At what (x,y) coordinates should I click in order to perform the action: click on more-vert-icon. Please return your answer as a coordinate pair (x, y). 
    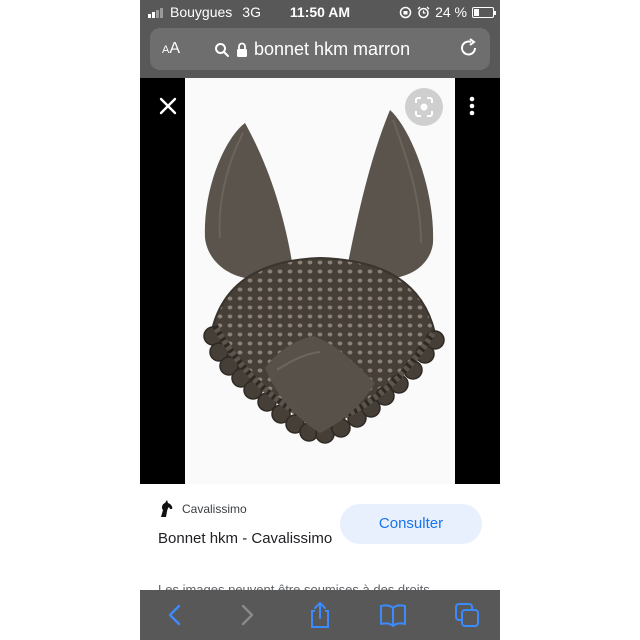
    Looking at the image, I should click on (472, 106).